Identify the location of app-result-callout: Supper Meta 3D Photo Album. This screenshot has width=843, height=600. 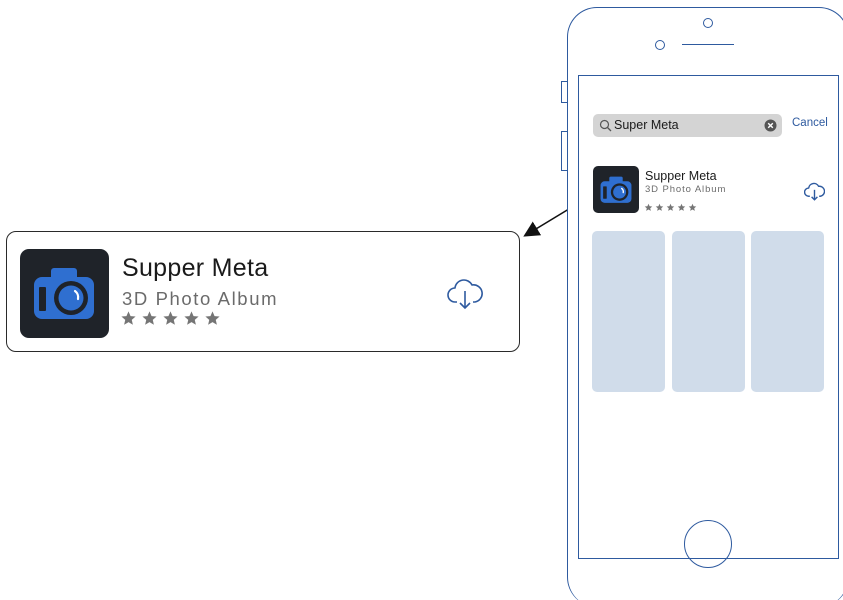
(263, 291).